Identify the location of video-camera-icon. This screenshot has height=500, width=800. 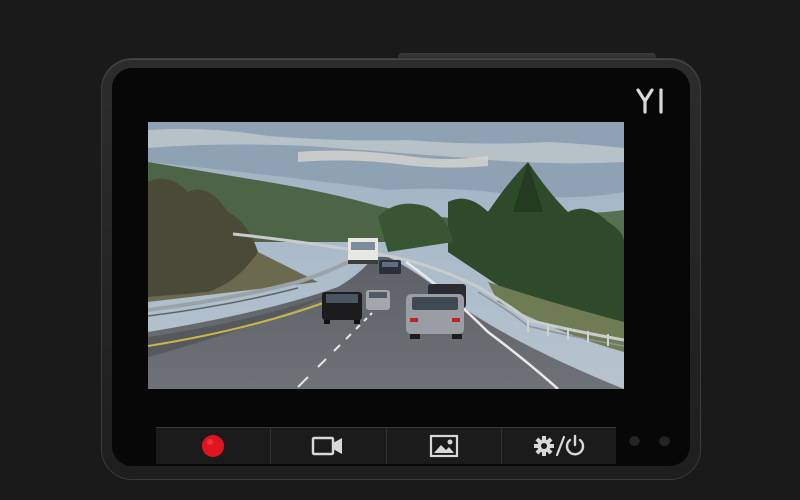
(327, 446).